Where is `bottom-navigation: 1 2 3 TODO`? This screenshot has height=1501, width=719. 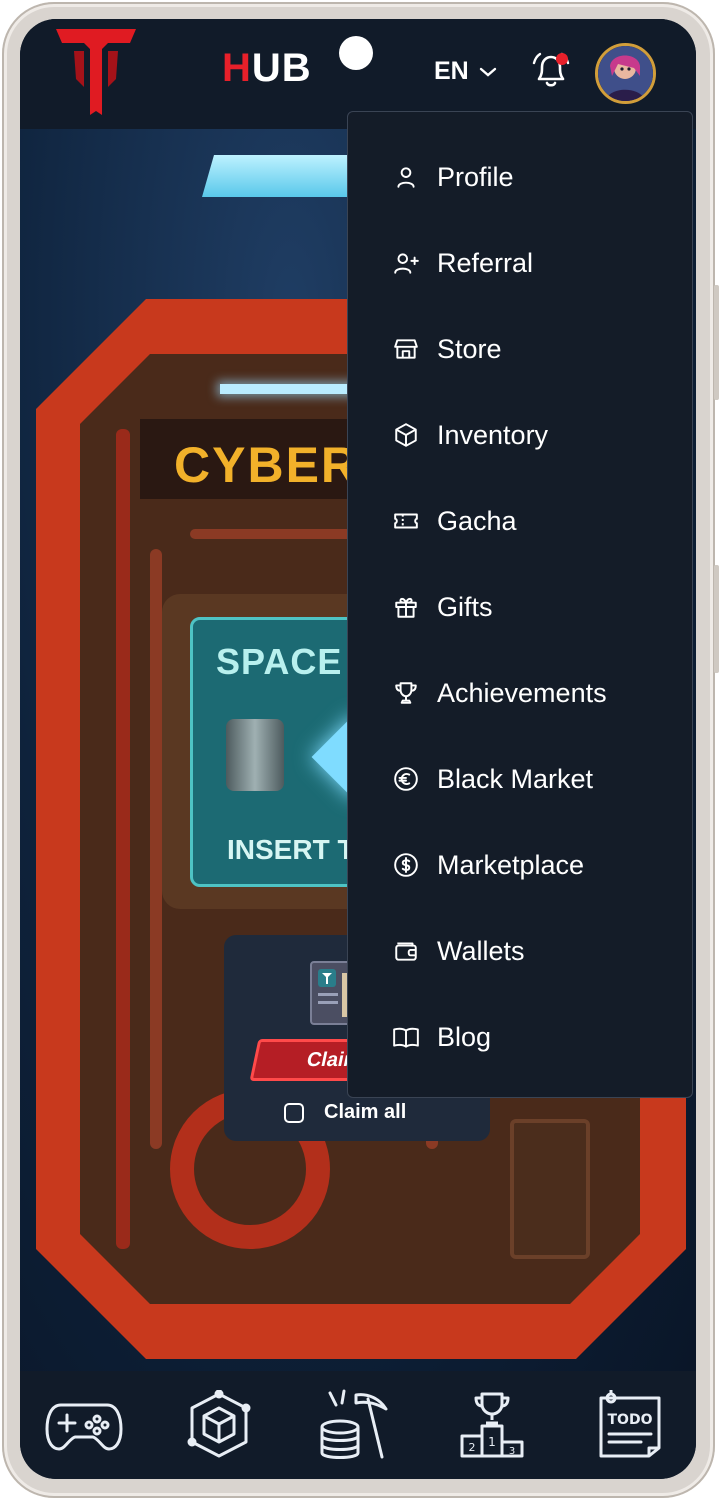 bottom-navigation: 1 2 3 TODO is located at coordinates (358, 1425).